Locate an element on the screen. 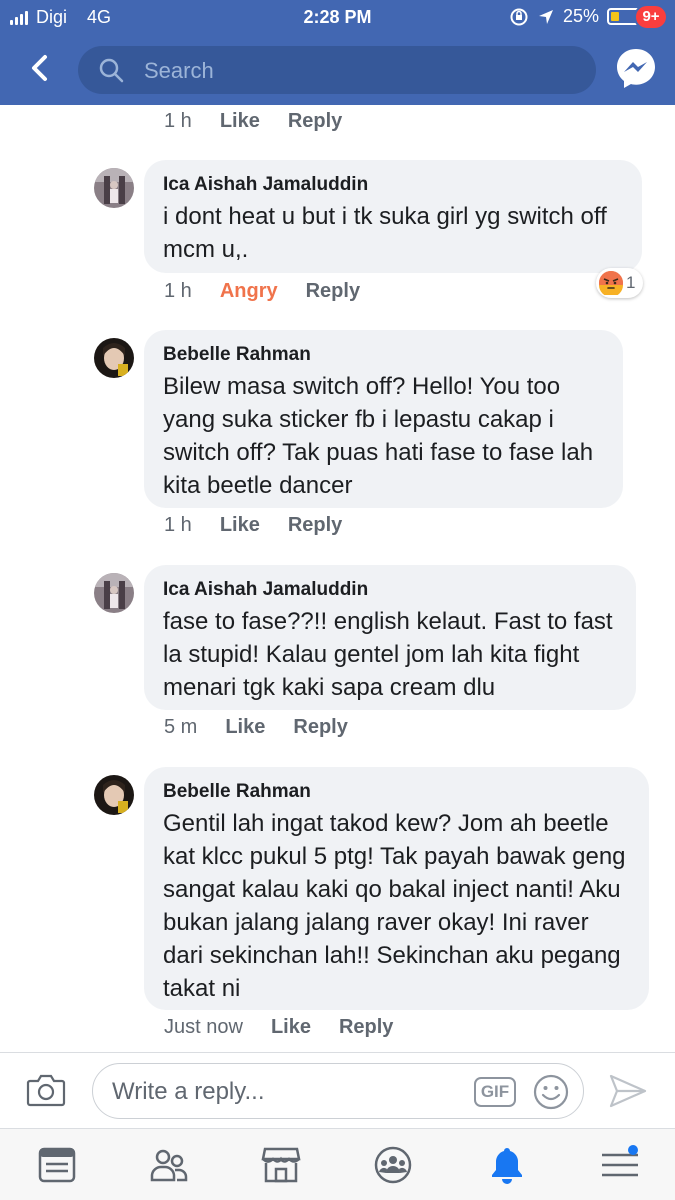  navigation-bar: Search is located at coordinates (337, 70).